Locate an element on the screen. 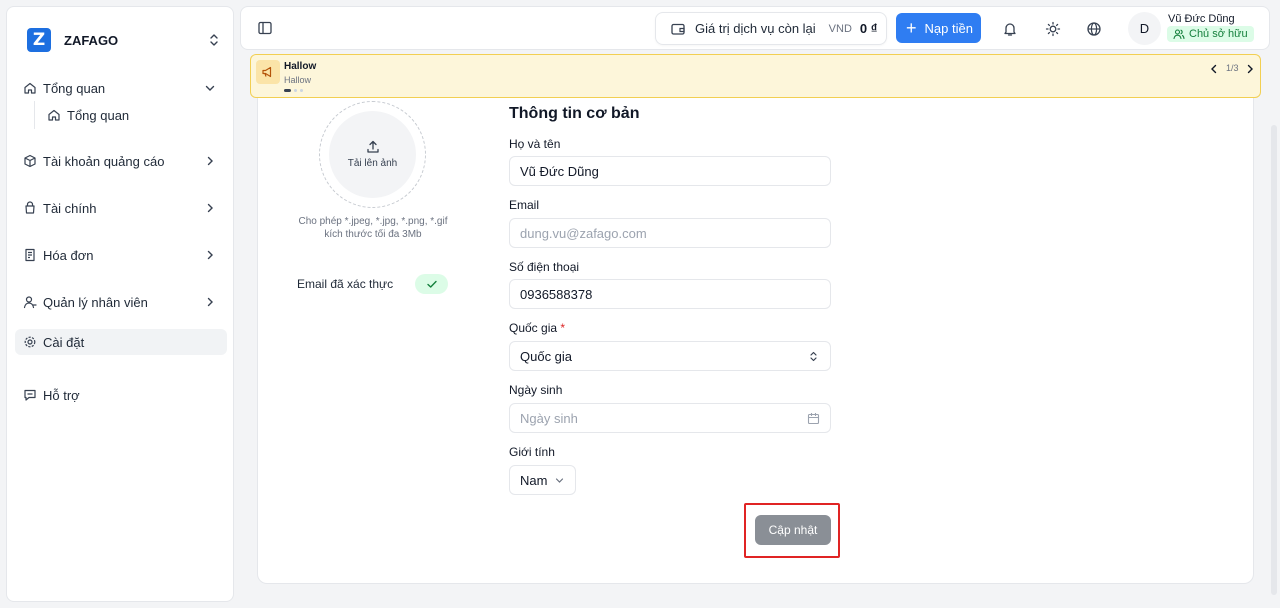  avatar: D is located at coordinates (1144, 28).